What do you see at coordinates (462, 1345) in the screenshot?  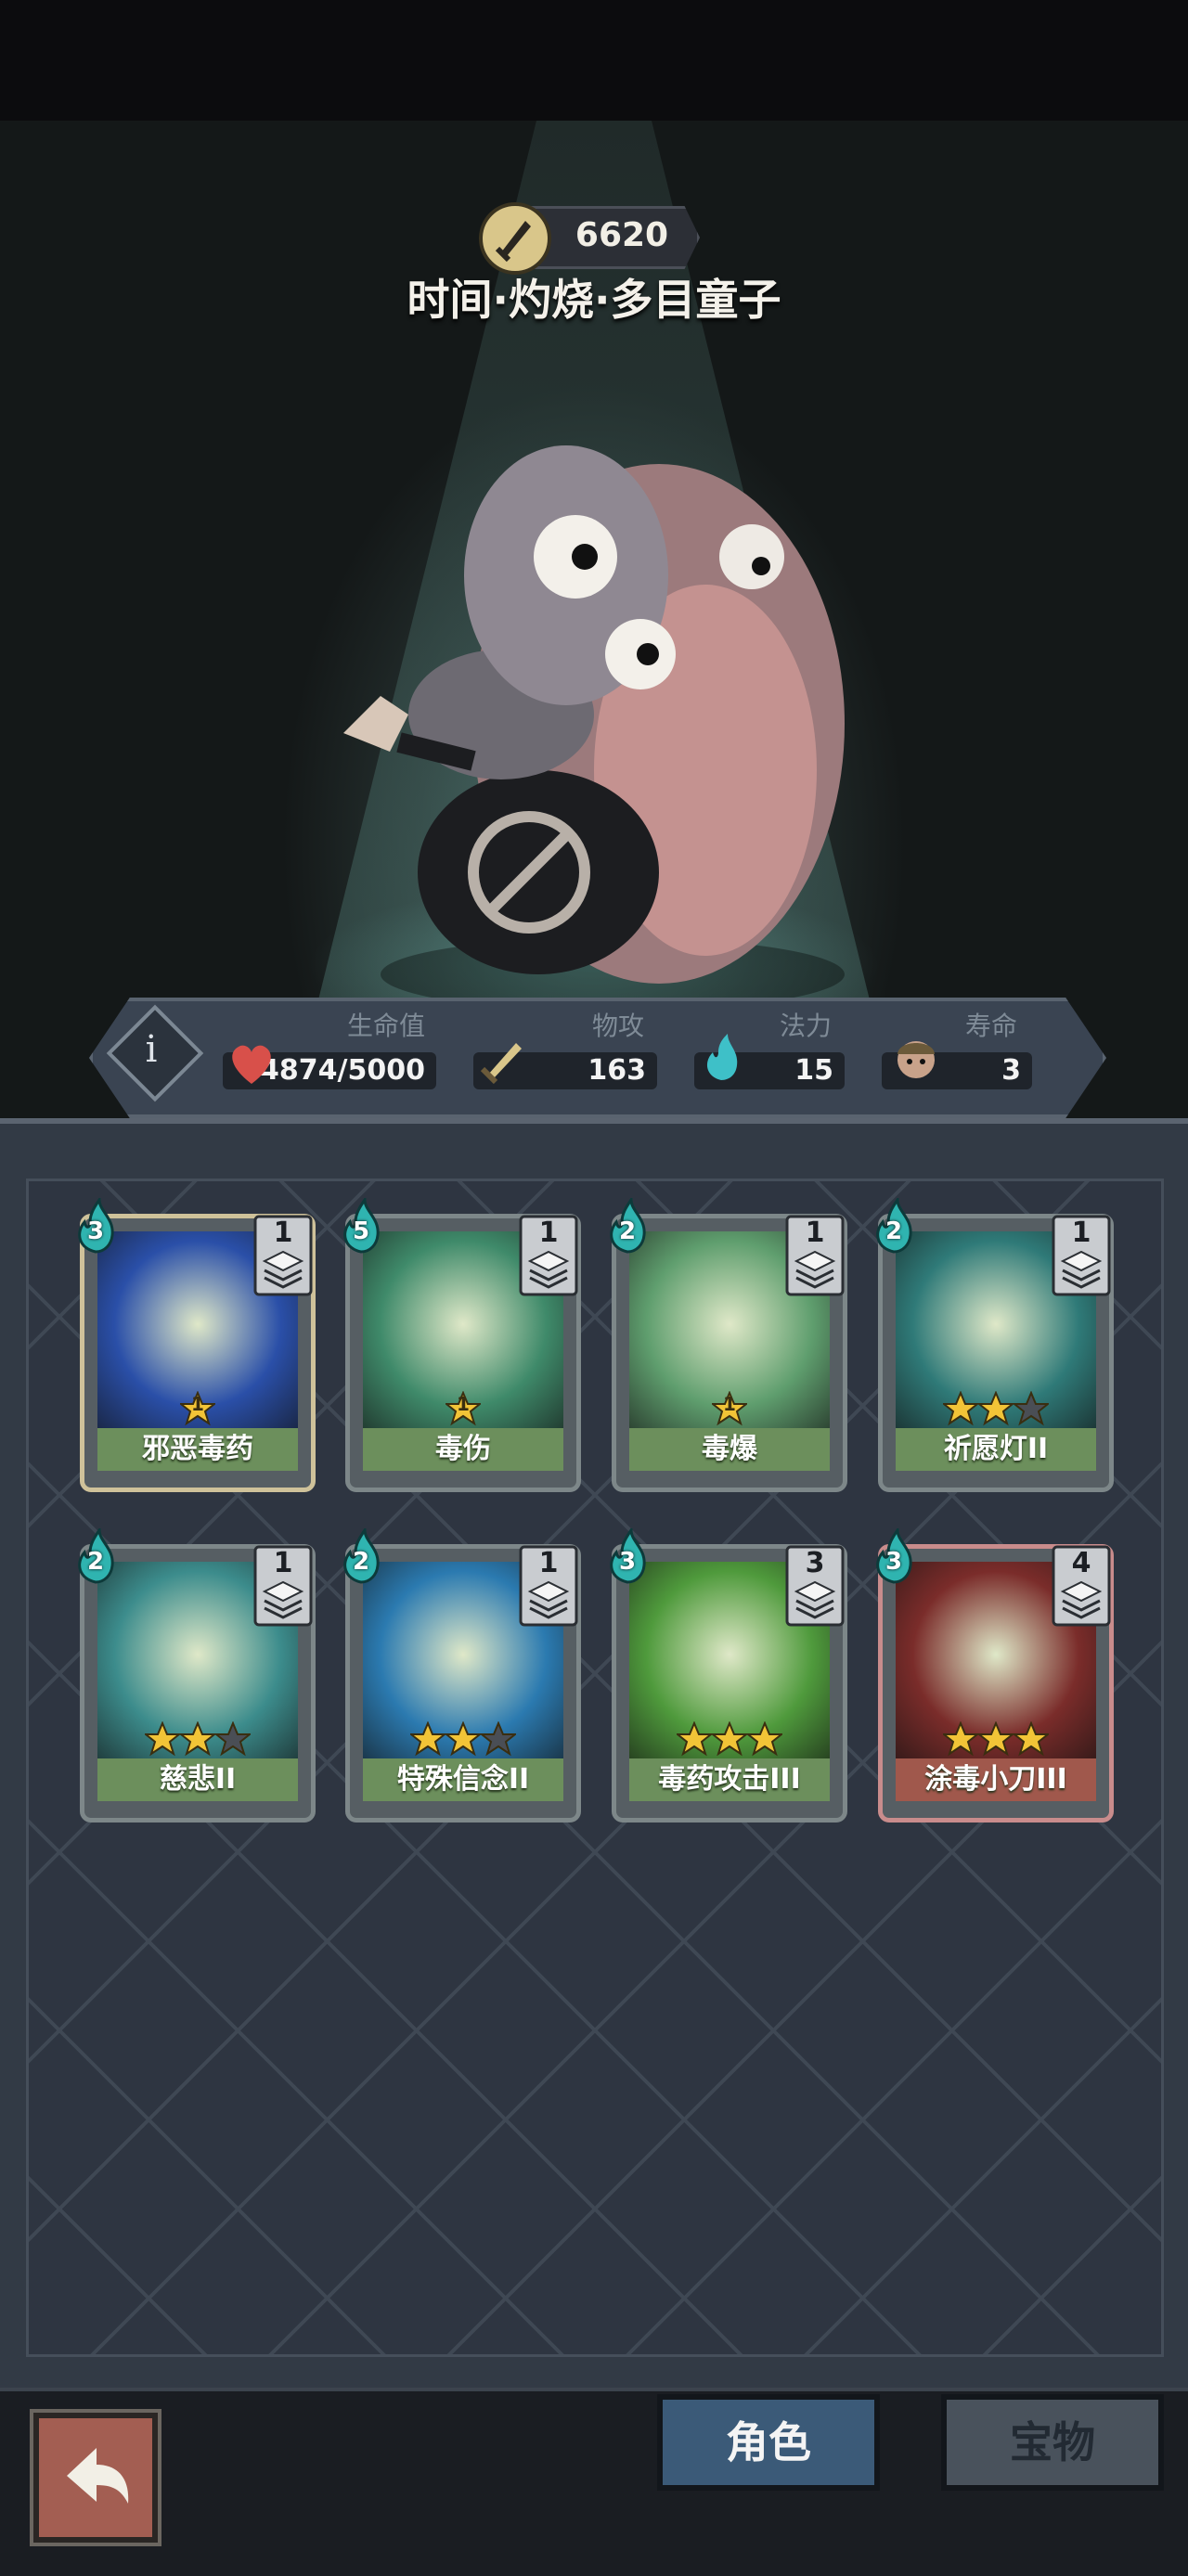 I see `skill-card: 1 毒伤 5 1` at bounding box center [462, 1345].